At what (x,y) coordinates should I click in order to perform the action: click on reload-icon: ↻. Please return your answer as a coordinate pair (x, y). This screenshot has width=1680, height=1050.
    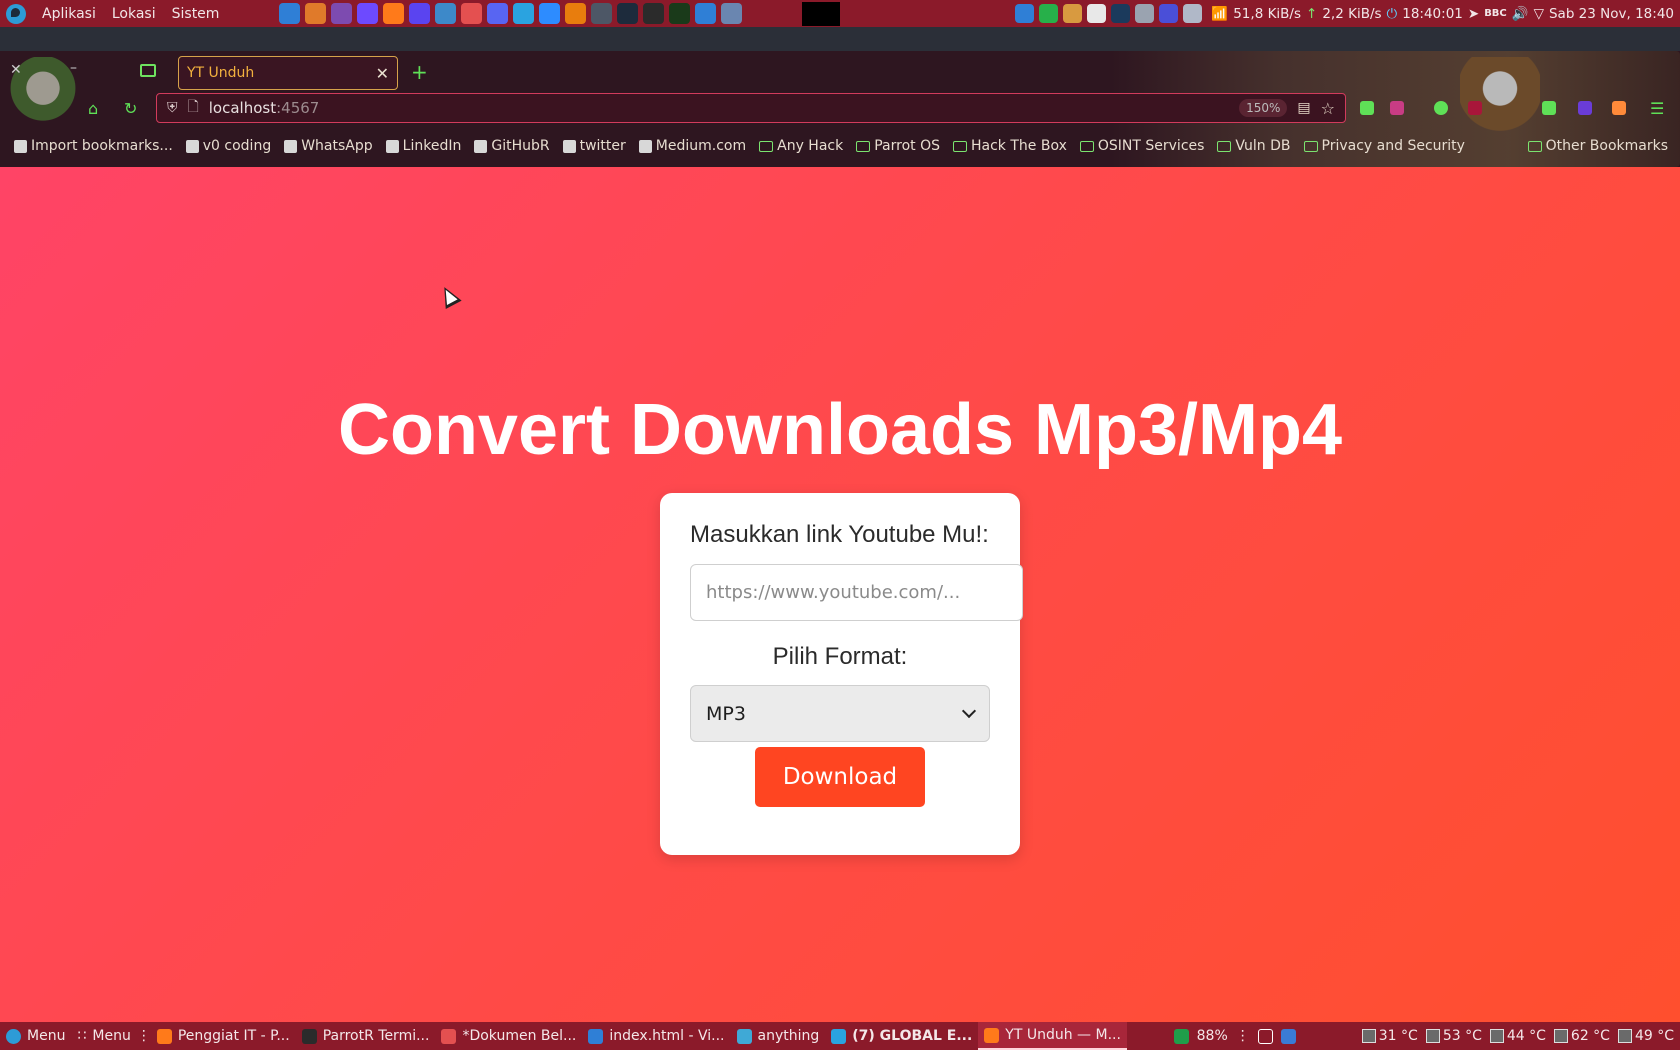
    Looking at the image, I should click on (130, 108).